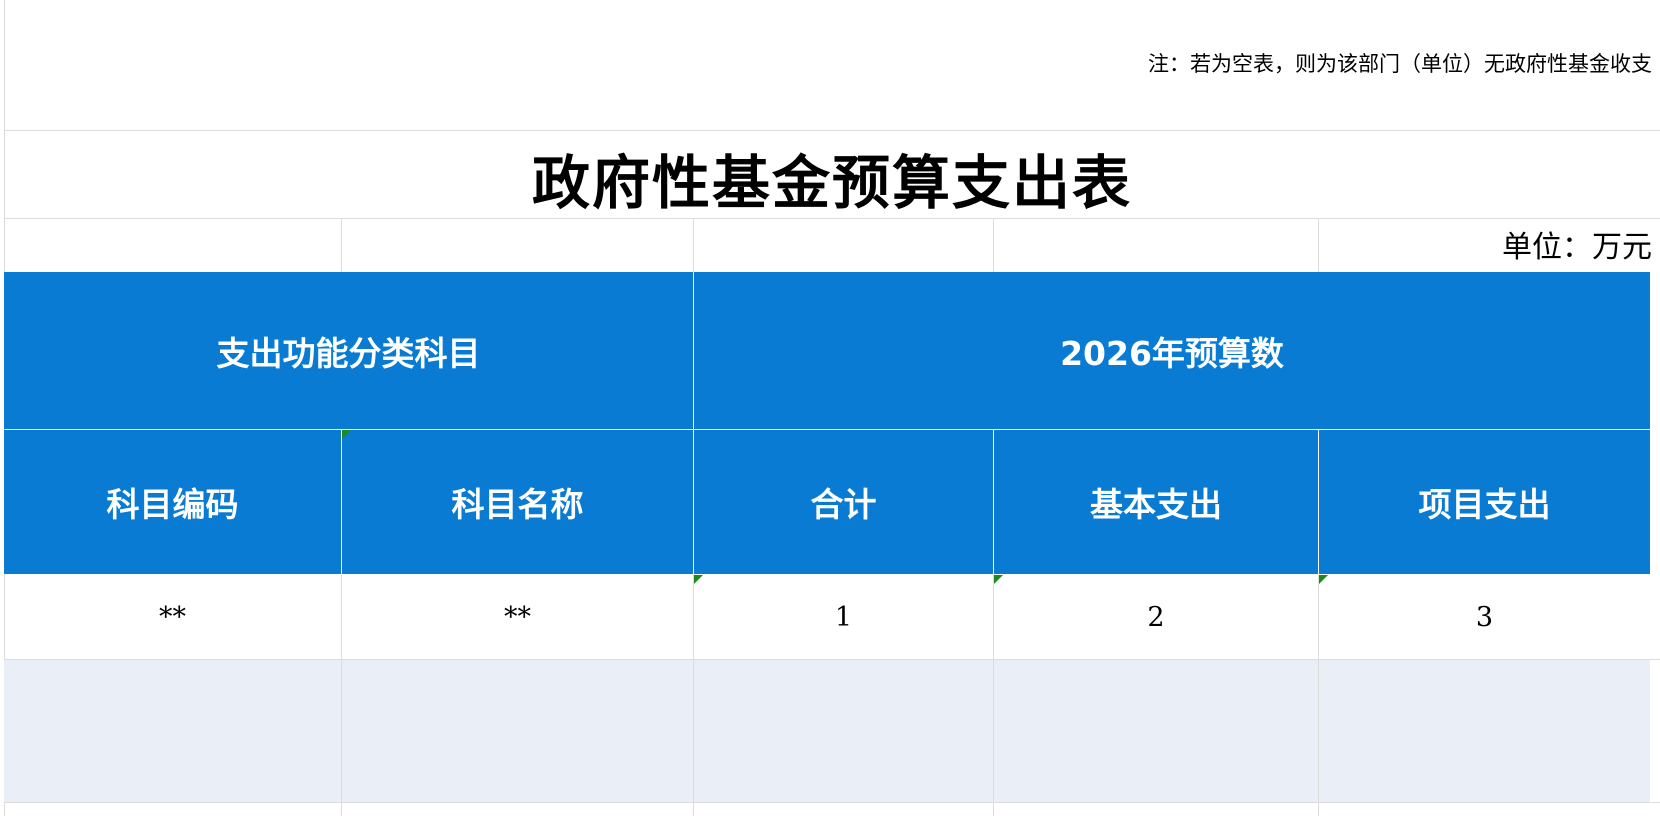 The height and width of the screenshot is (816, 1660). I want to click on header-group-left: 支出功能分类科目, so click(348, 350).